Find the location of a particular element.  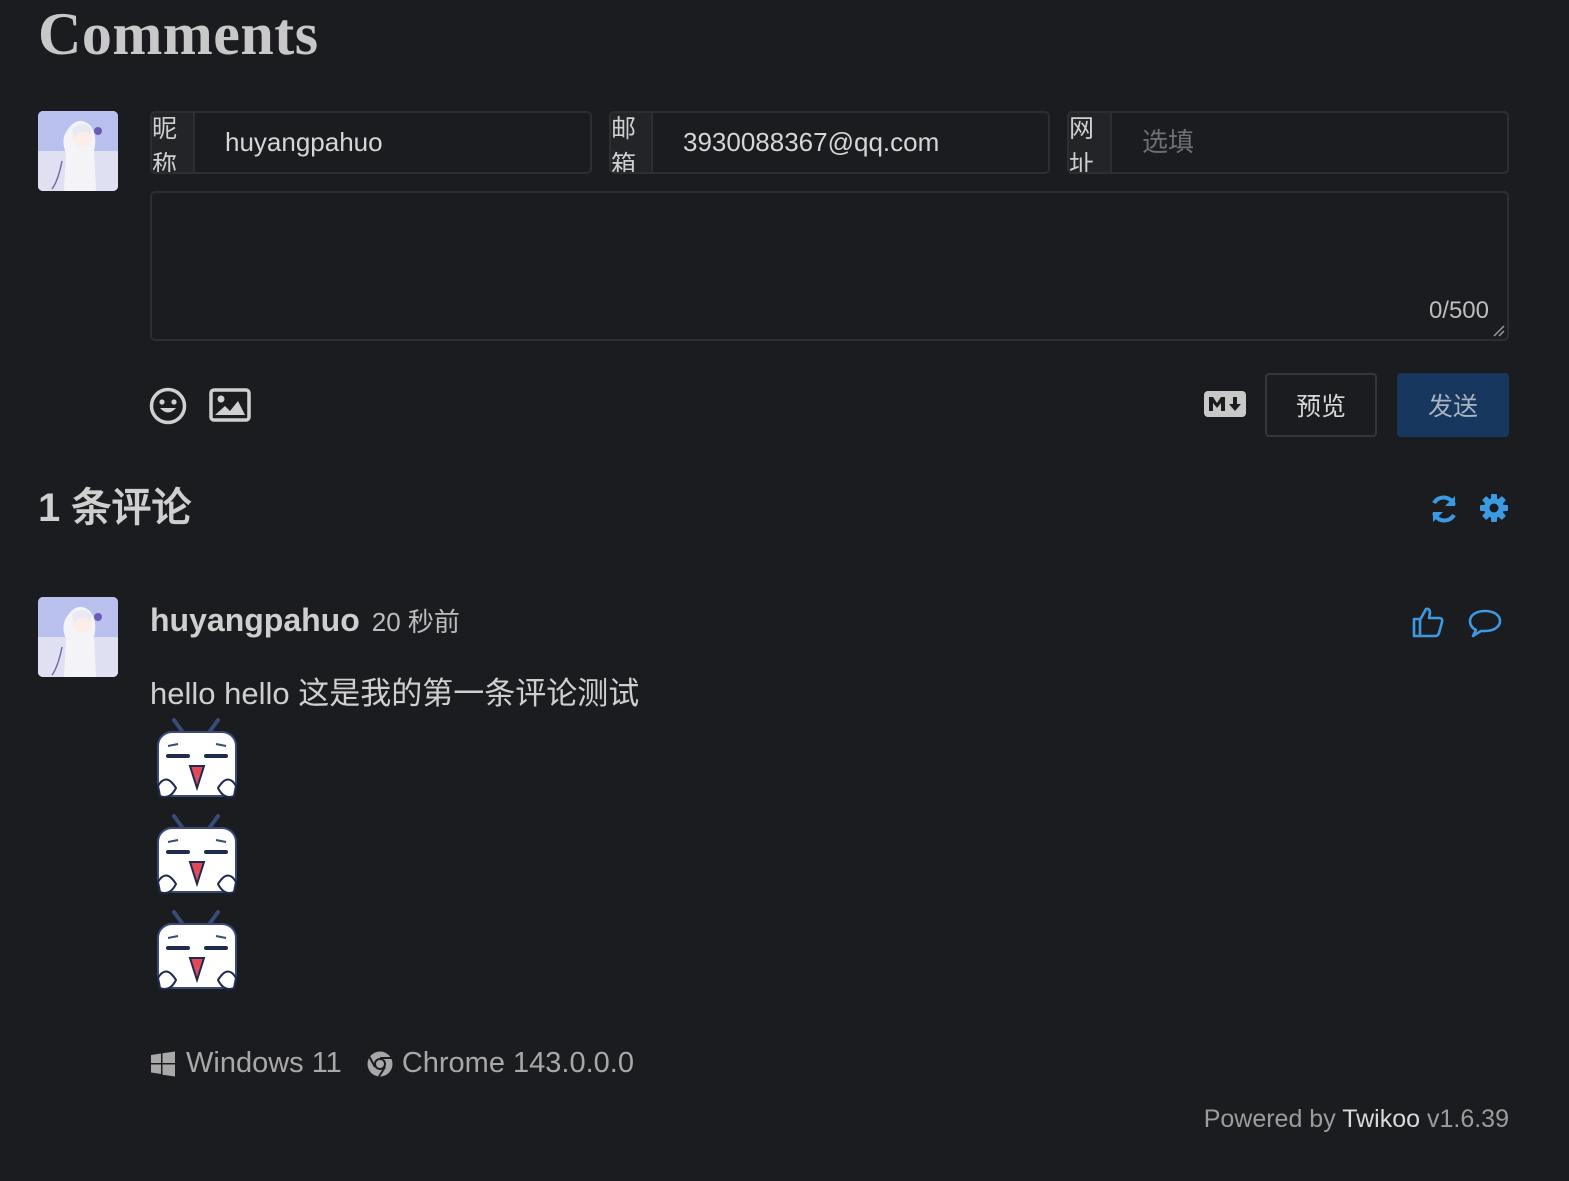

comment-header: huyangpahuo 20 秒前 is located at coordinates (305, 620).